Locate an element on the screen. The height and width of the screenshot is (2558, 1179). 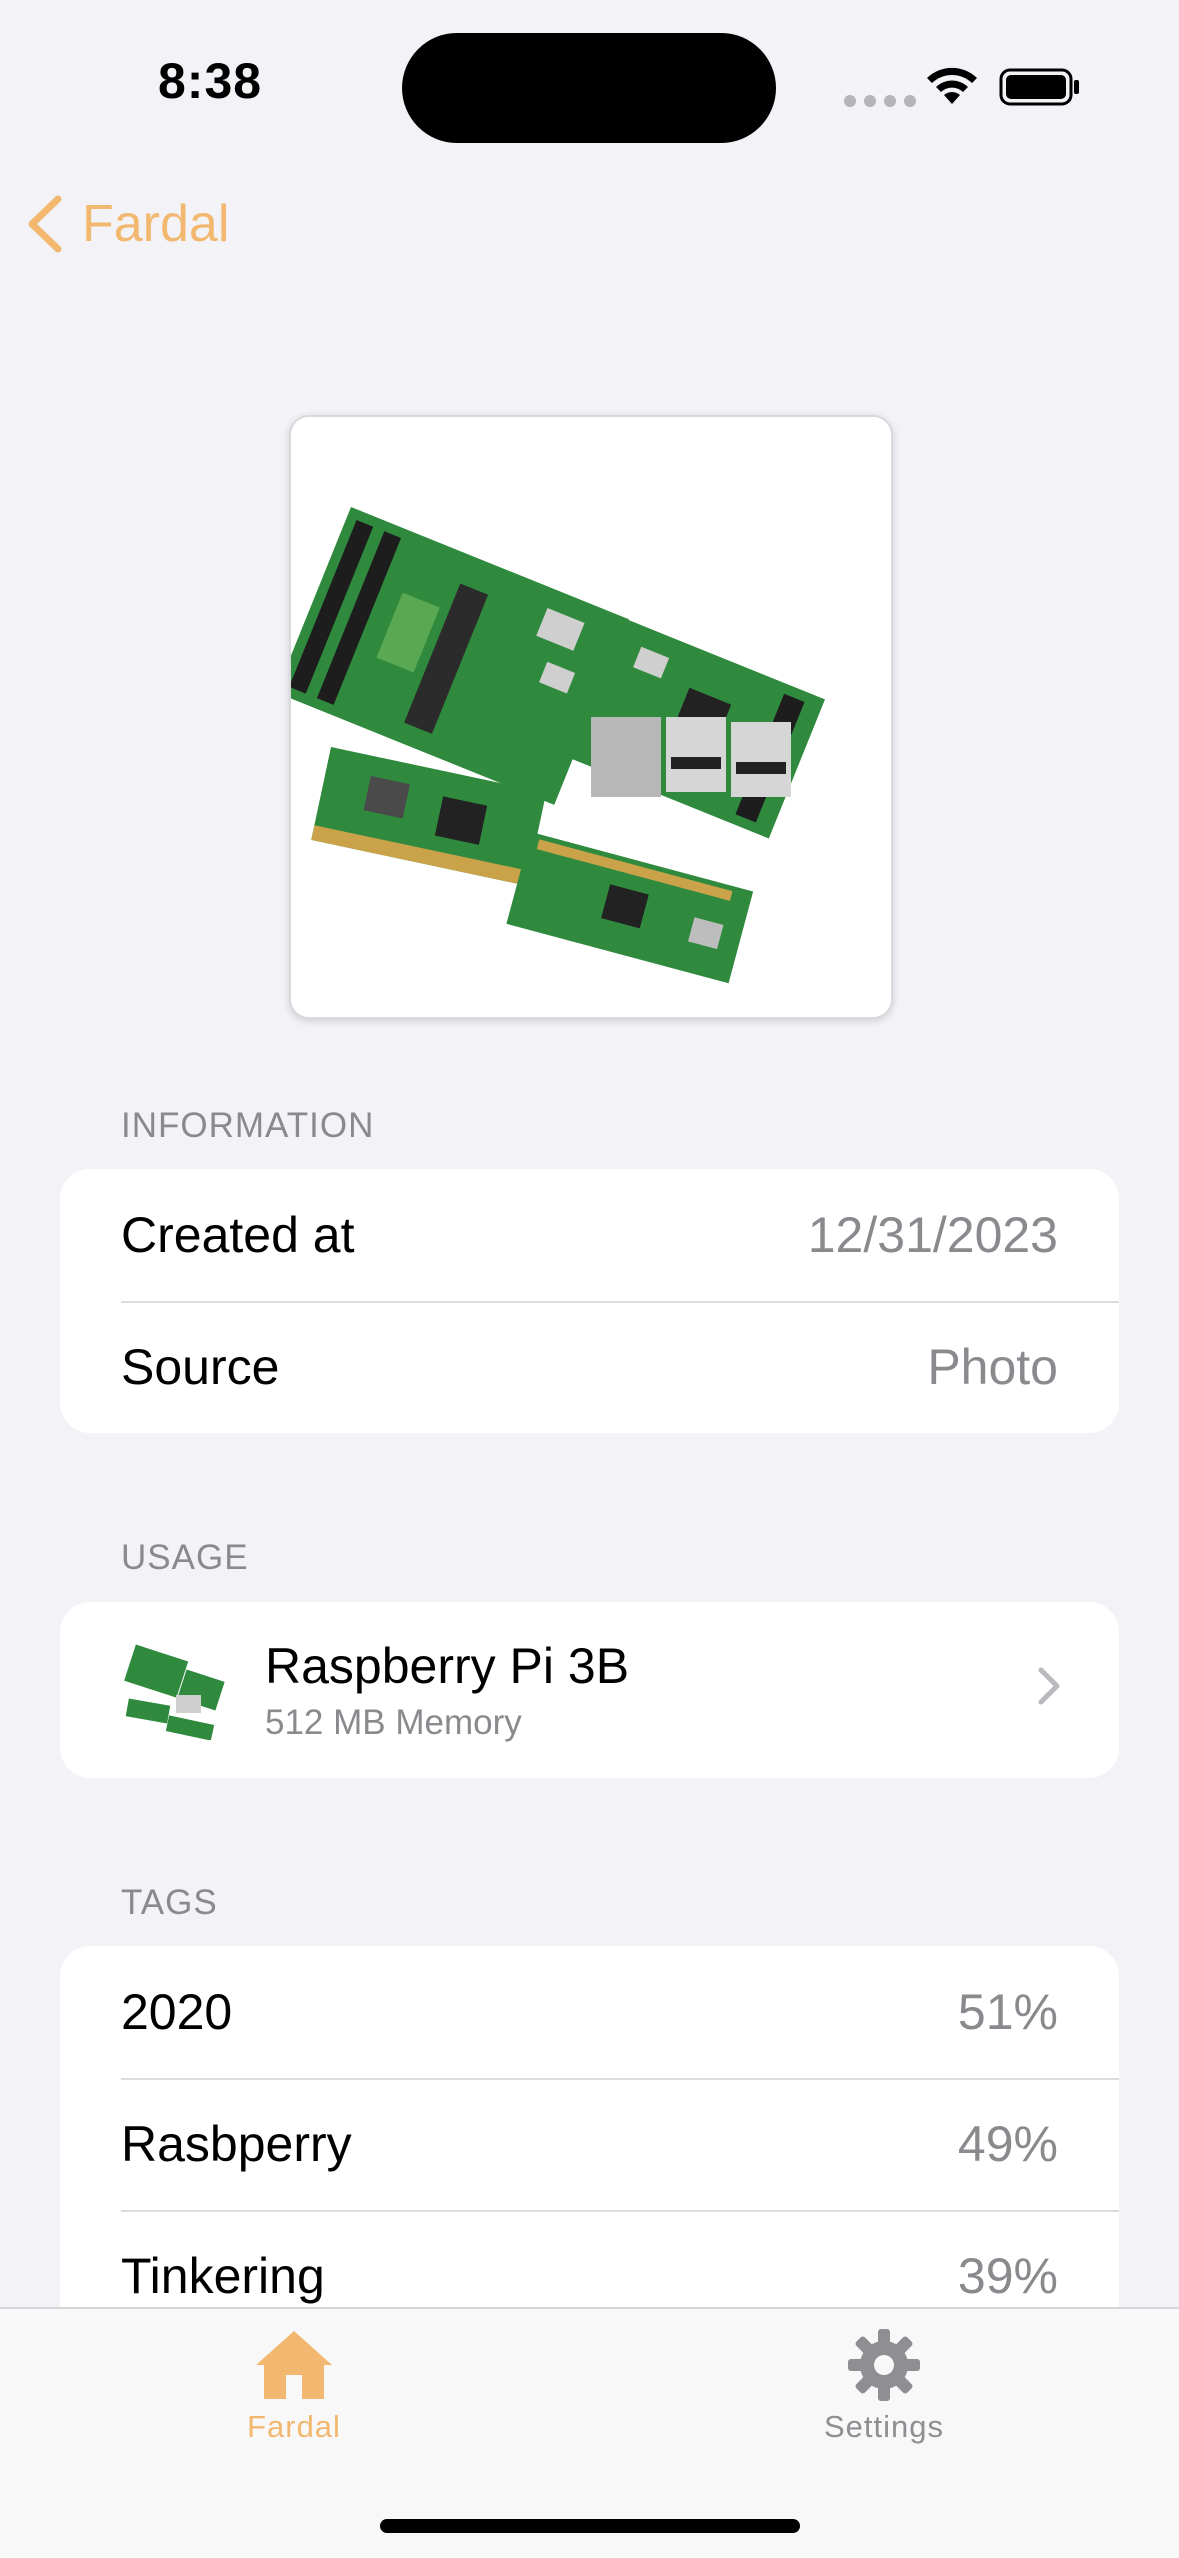
usage-item-row: Raspberry Pi 3B 512 MB Memory is located at coordinates (589, 1690).